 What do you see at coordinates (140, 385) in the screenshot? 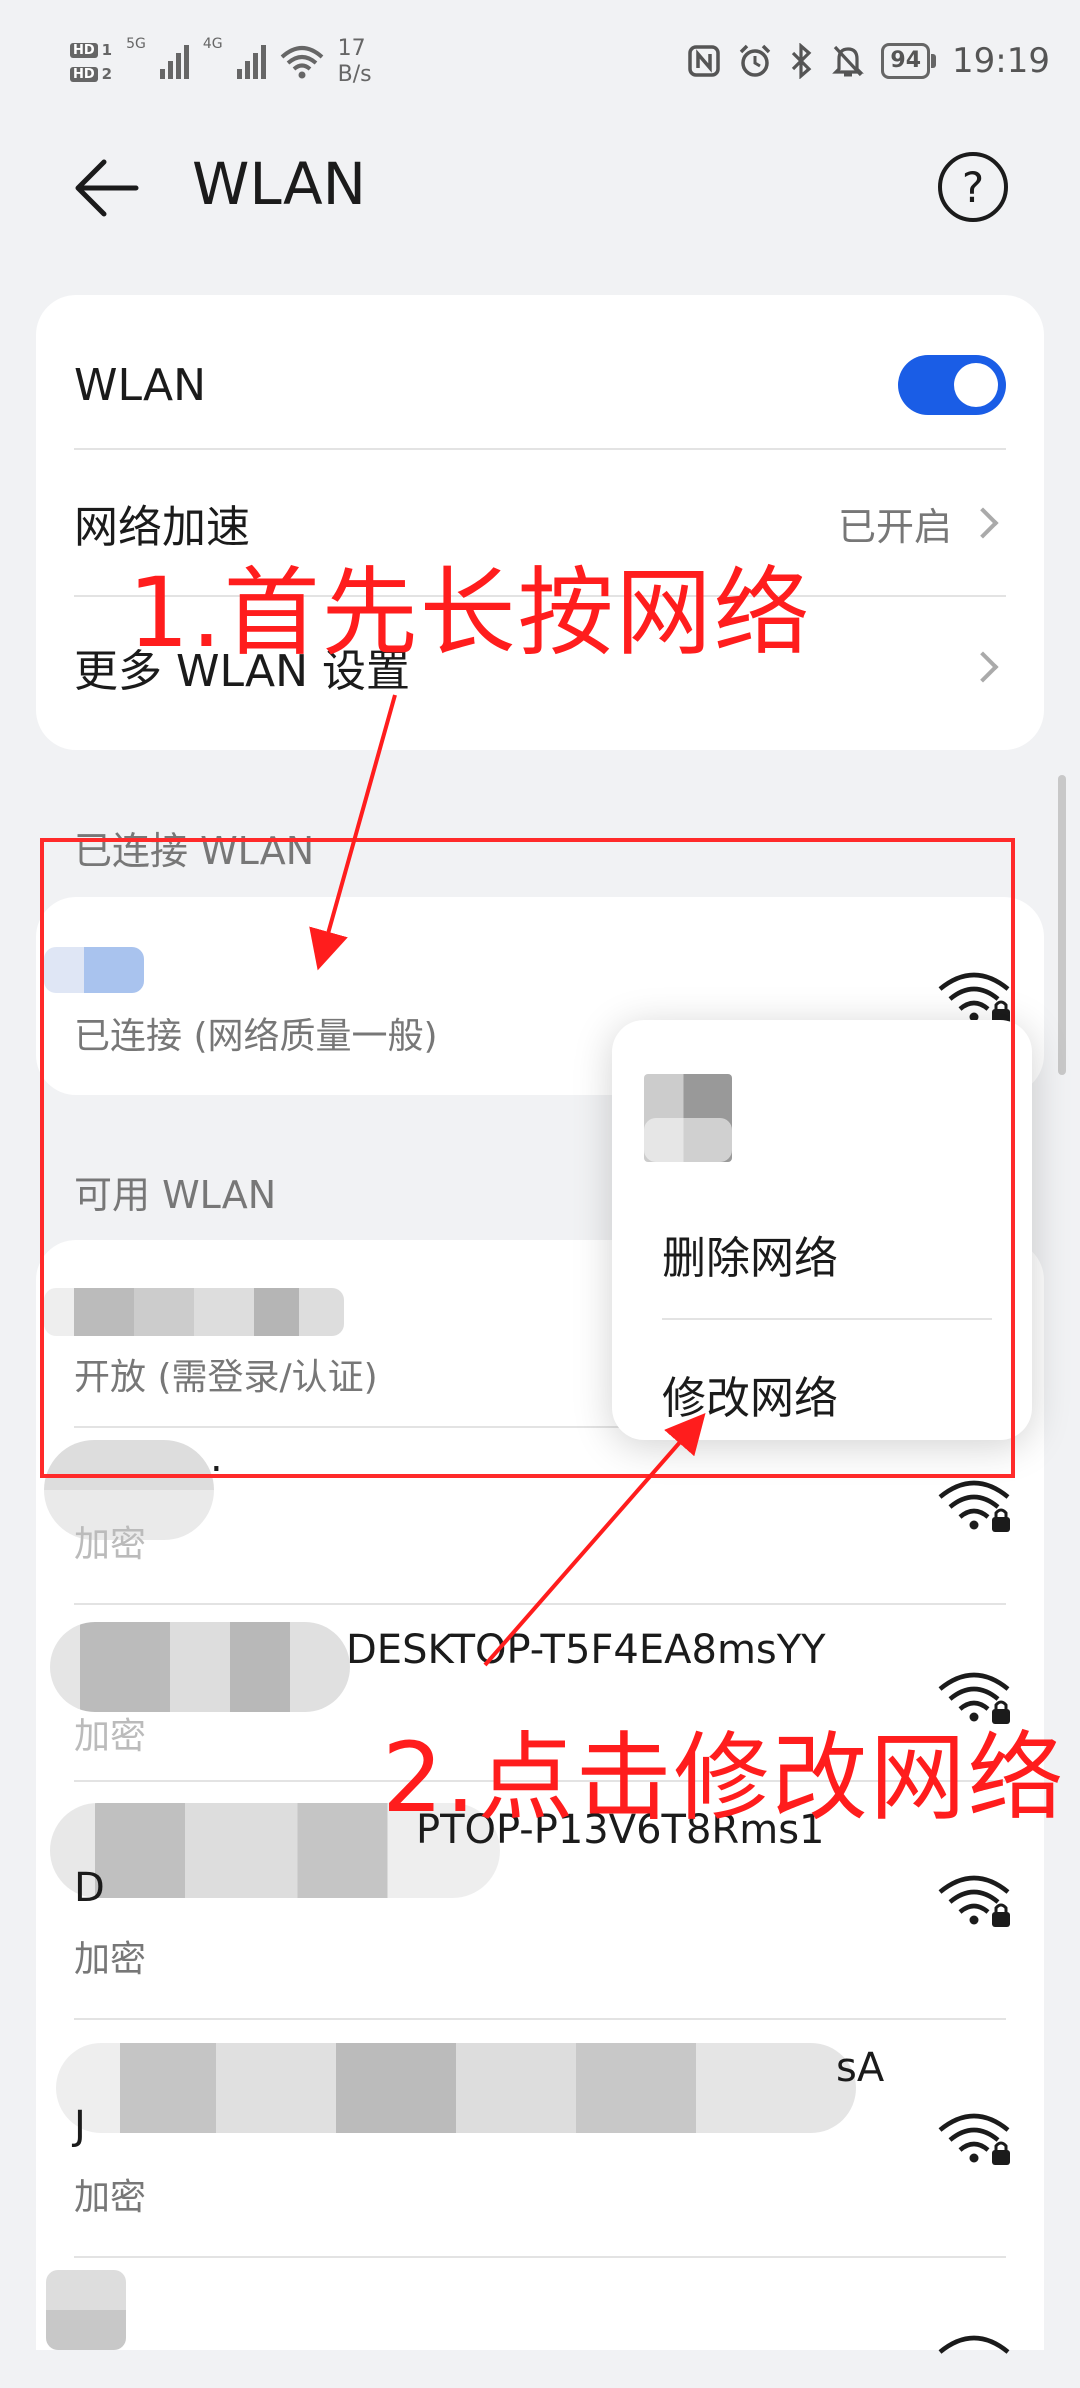
I see `wlan-label: WLAN` at bounding box center [140, 385].